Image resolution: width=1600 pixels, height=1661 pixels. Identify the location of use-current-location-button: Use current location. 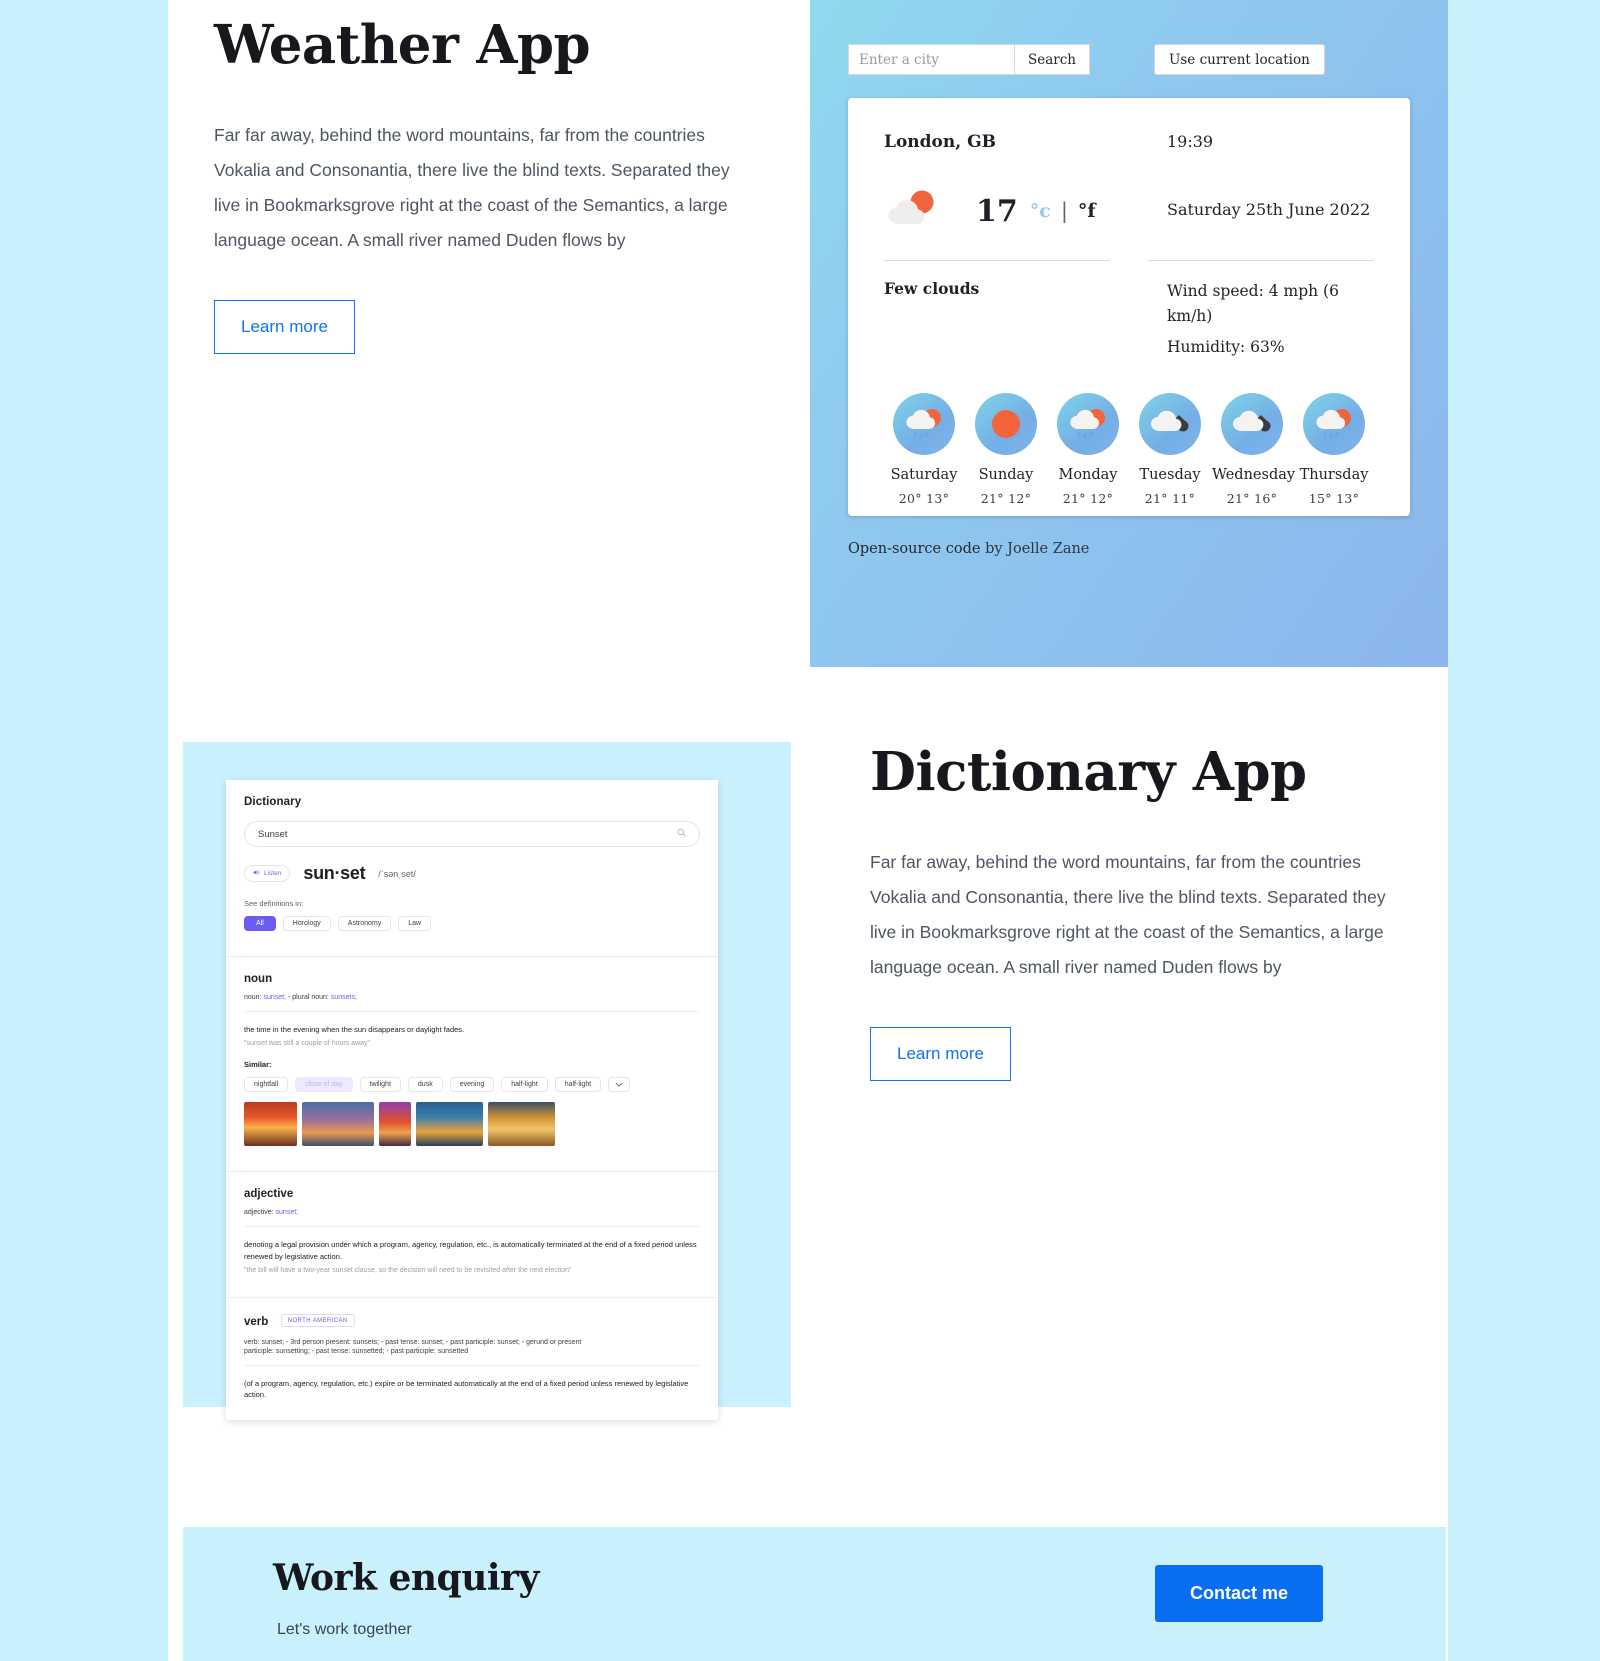
(1239, 59).